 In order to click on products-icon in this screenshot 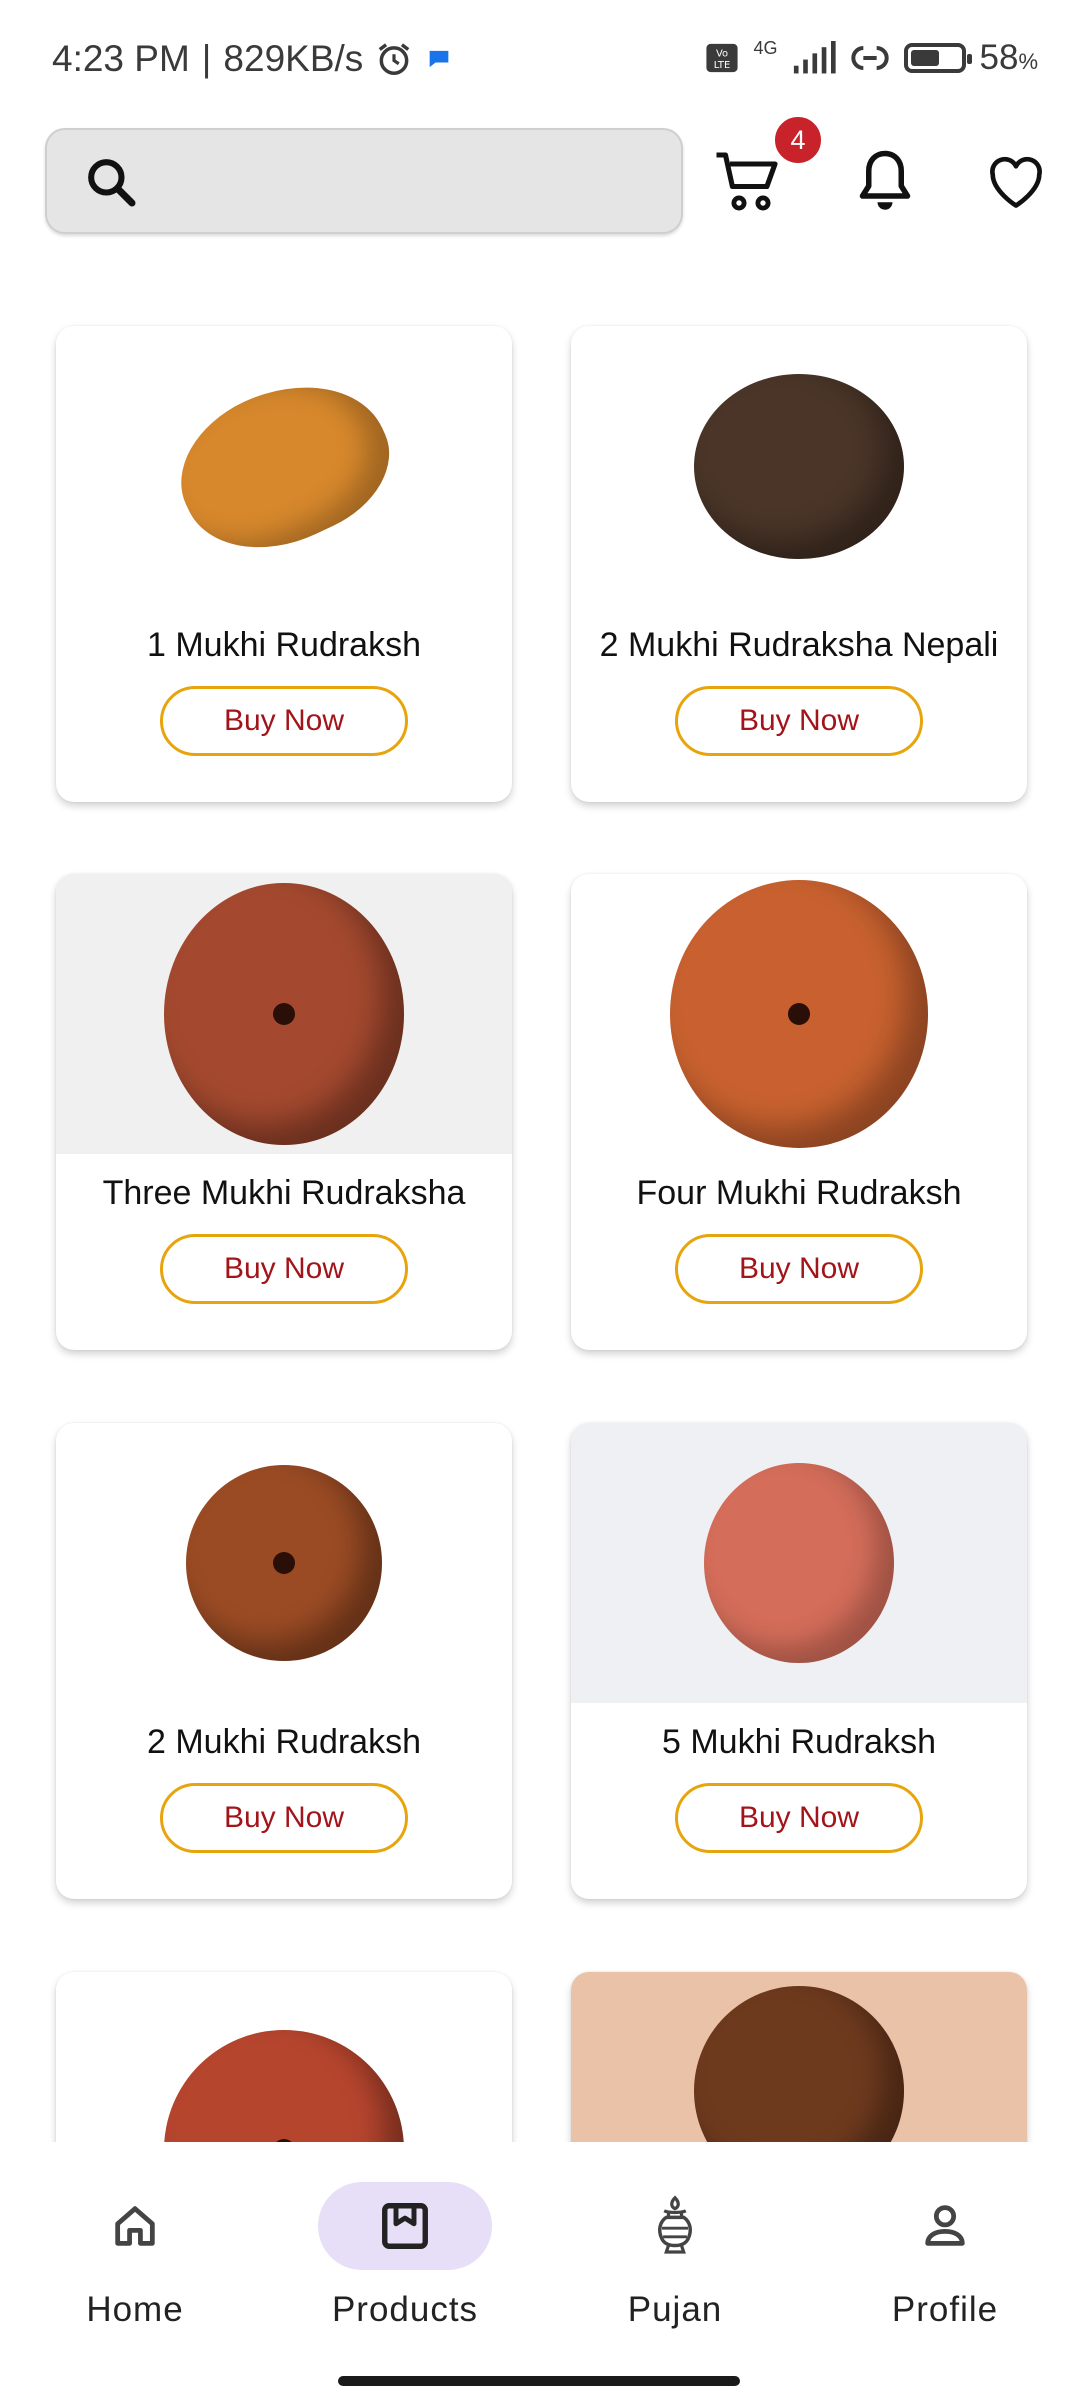, I will do `click(405, 2226)`.